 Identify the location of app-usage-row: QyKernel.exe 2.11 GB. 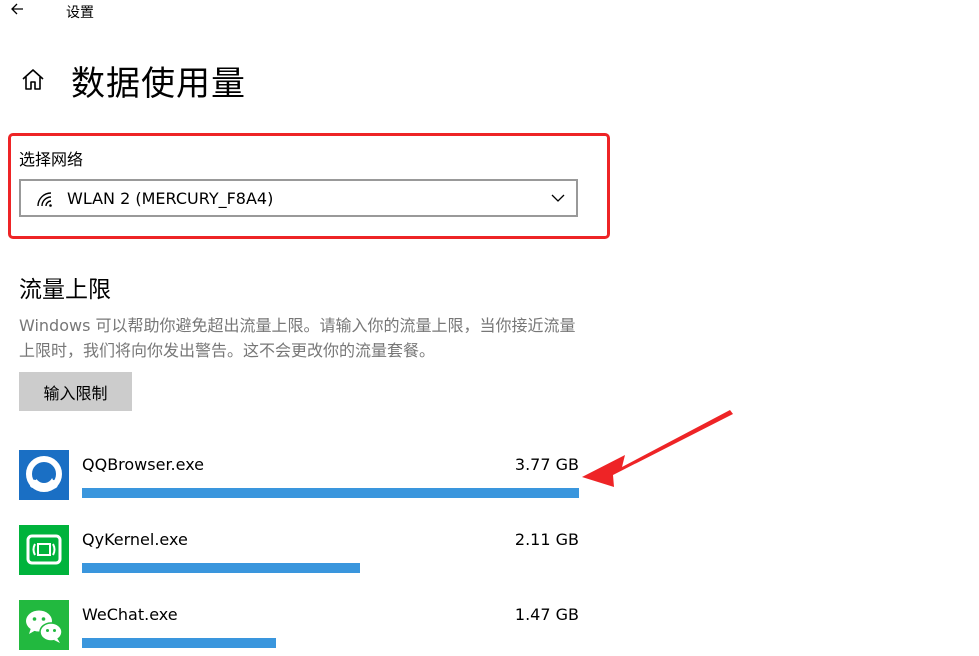
(299, 553).